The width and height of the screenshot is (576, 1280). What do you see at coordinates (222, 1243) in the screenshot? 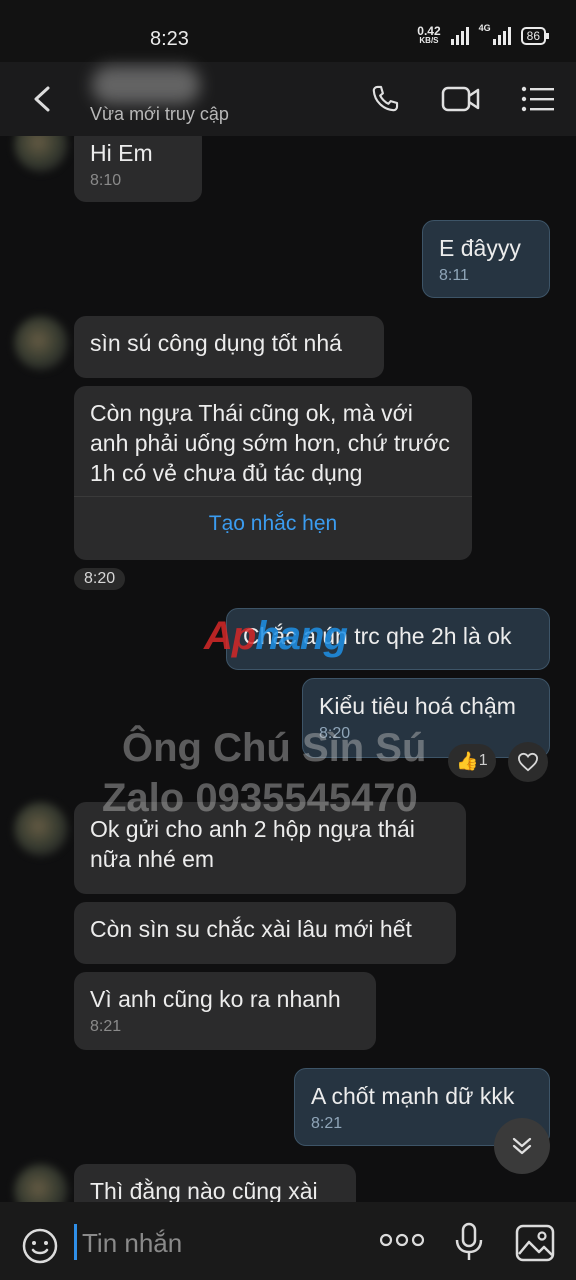
I see `message-input` at bounding box center [222, 1243].